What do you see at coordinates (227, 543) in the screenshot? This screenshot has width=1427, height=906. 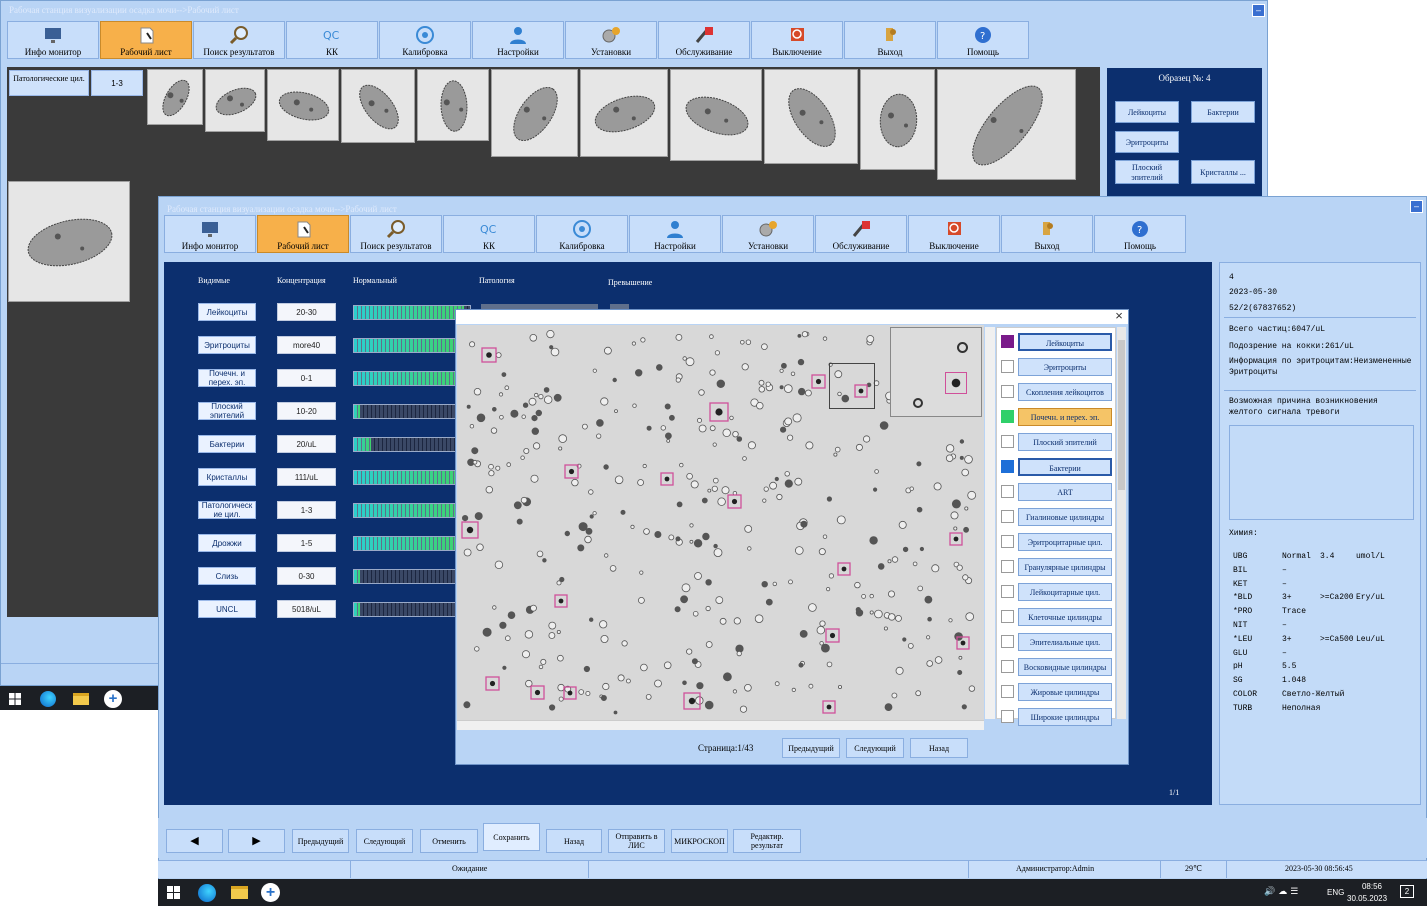 I see `param-button: Дрожжи` at bounding box center [227, 543].